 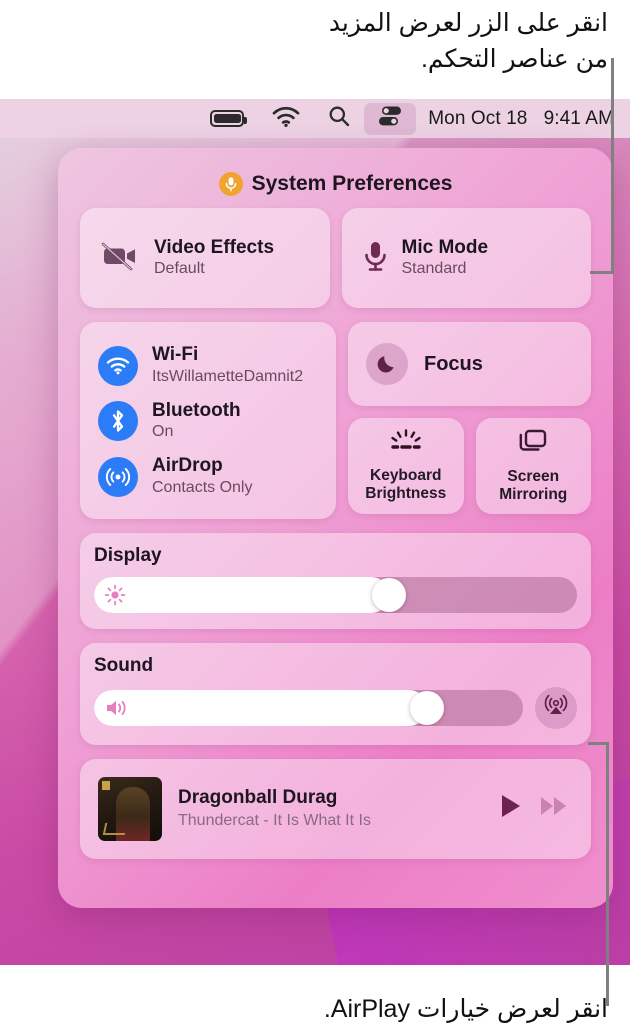 What do you see at coordinates (612, 166) in the screenshot?
I see `callout-leader-line-top` at bounding box center [612, 166].